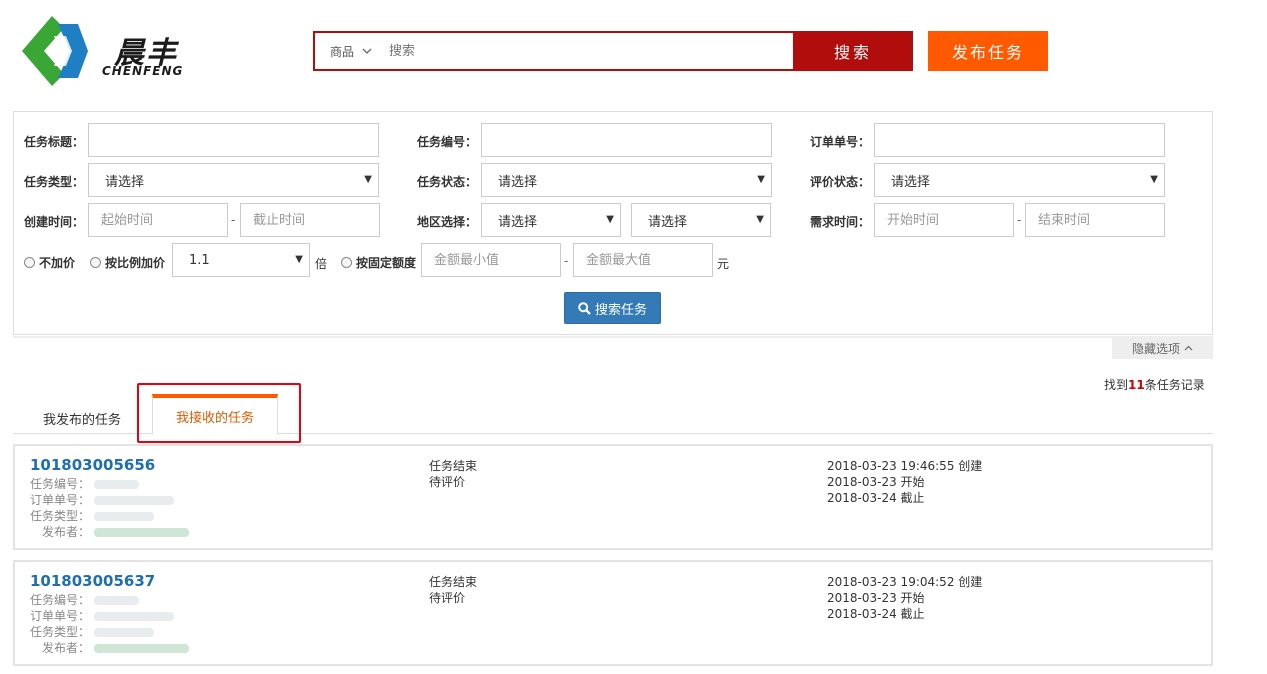 The width and height of the screenshot is (1267, 674). I want to click on review-status-label: 评价状态：, so click(840, 182).